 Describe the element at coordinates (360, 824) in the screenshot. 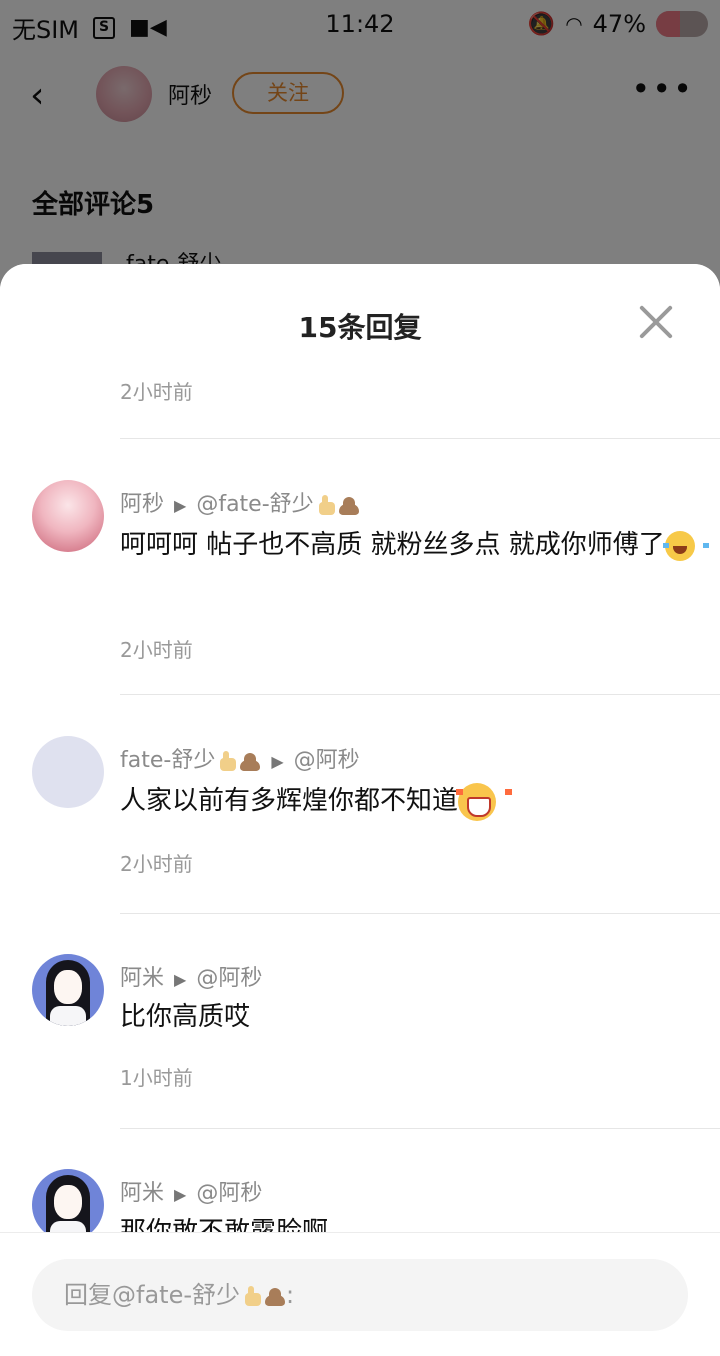

I see `reply-item: fate-舒少 ▶ @阿秒 人家以前有多辉煌你都不知道 2小时前` at that location.